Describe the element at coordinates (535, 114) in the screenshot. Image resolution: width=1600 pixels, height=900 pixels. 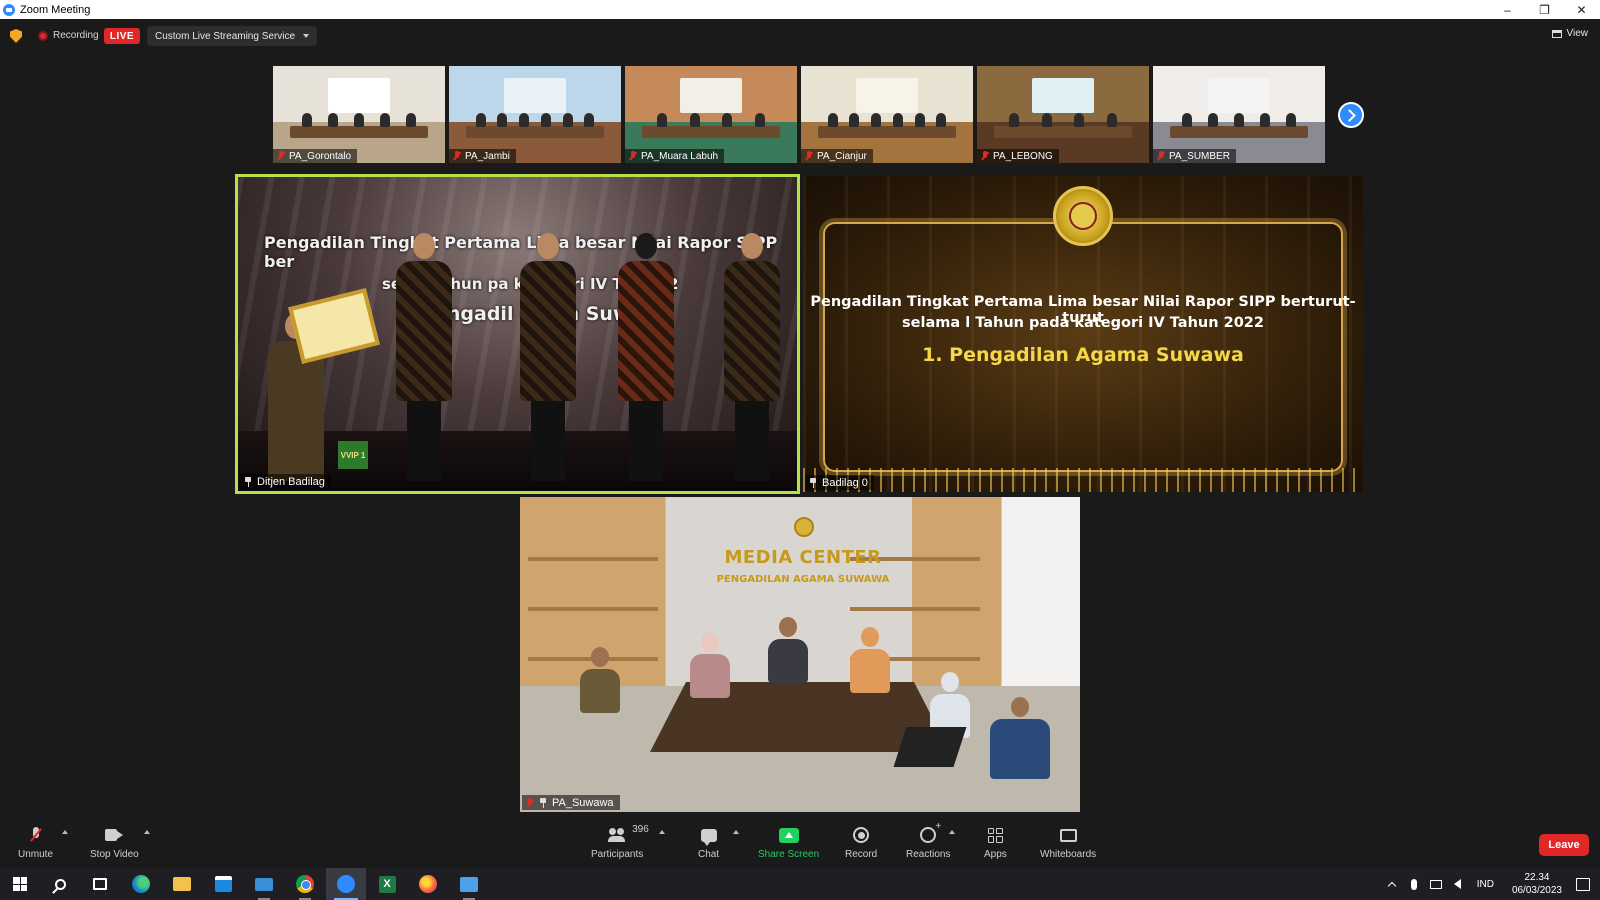
I see `participant-thumbnail: PA_Jambi` at that location.